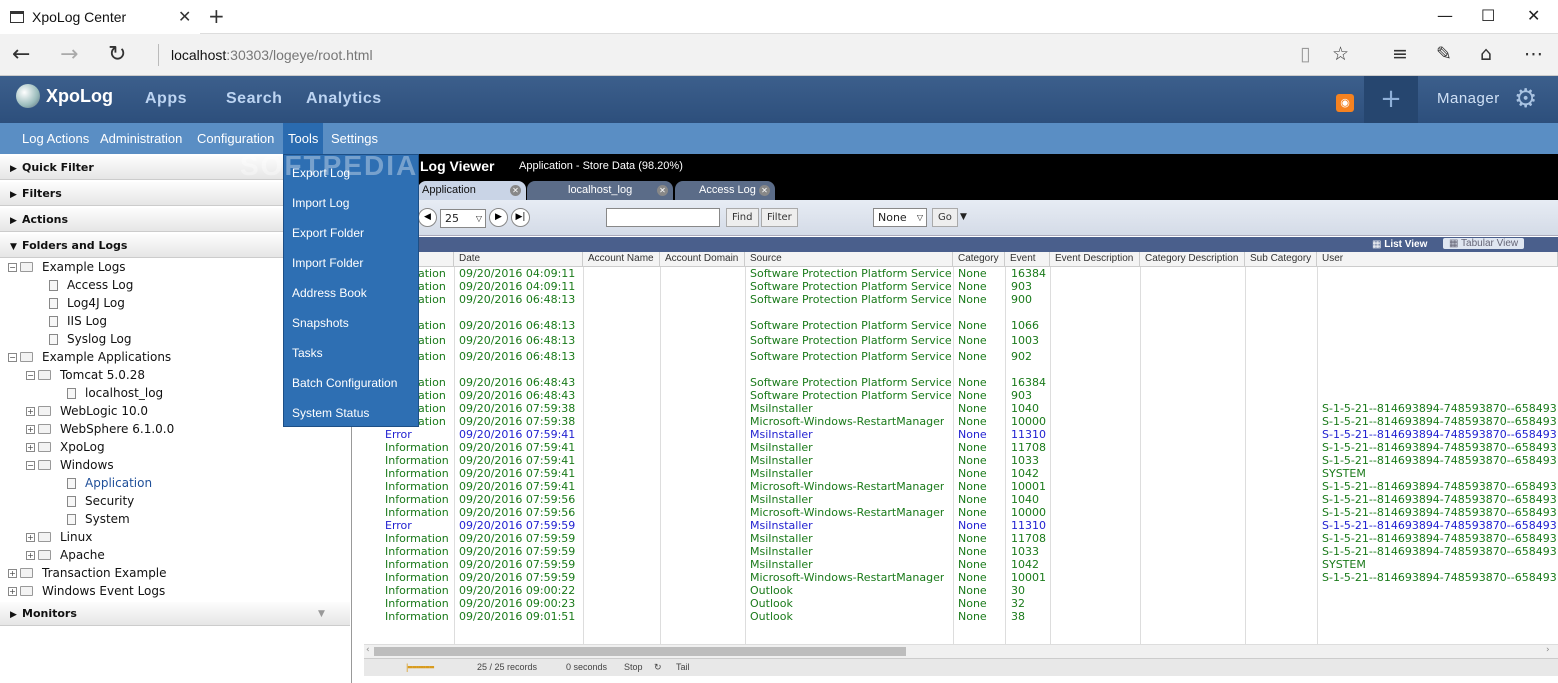  Describe the element at coordinates (64, 96) in the screenshot. I see `xpolog-logo: XpoLog` at that location.